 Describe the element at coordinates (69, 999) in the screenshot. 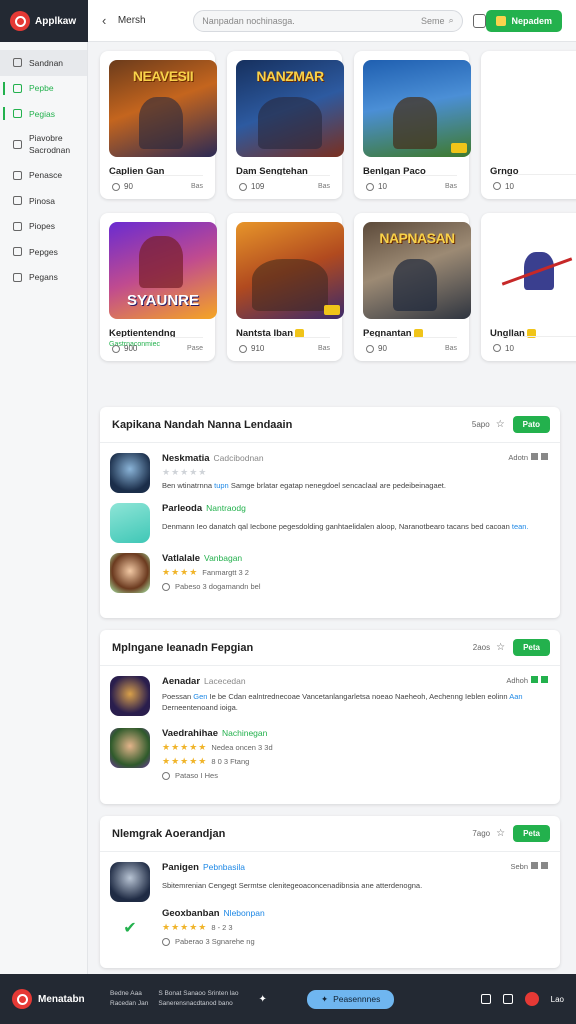

I see `footer-brand-name: Menatabn` at that location.